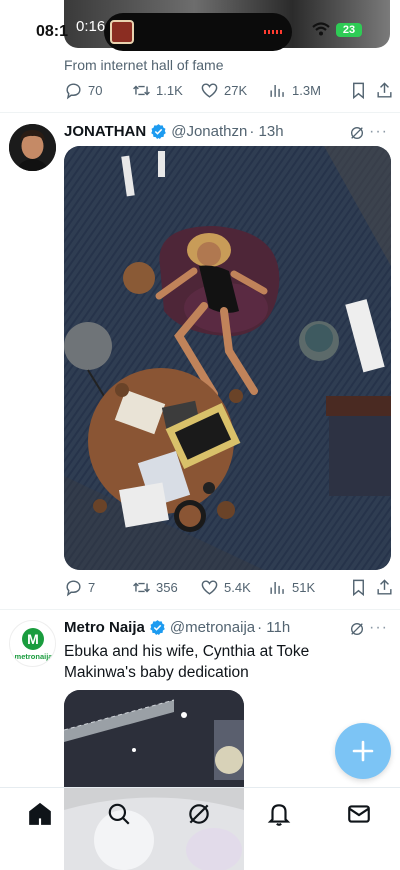 This screenshot has height=870, width=400. I want to click on like-button: 5.4K, so click(234, 587).